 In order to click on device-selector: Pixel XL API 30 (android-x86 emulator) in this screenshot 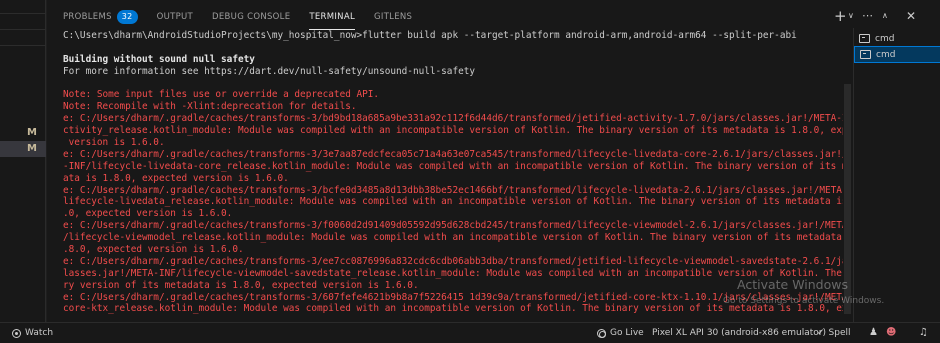, I will do `click(739, 333)`.